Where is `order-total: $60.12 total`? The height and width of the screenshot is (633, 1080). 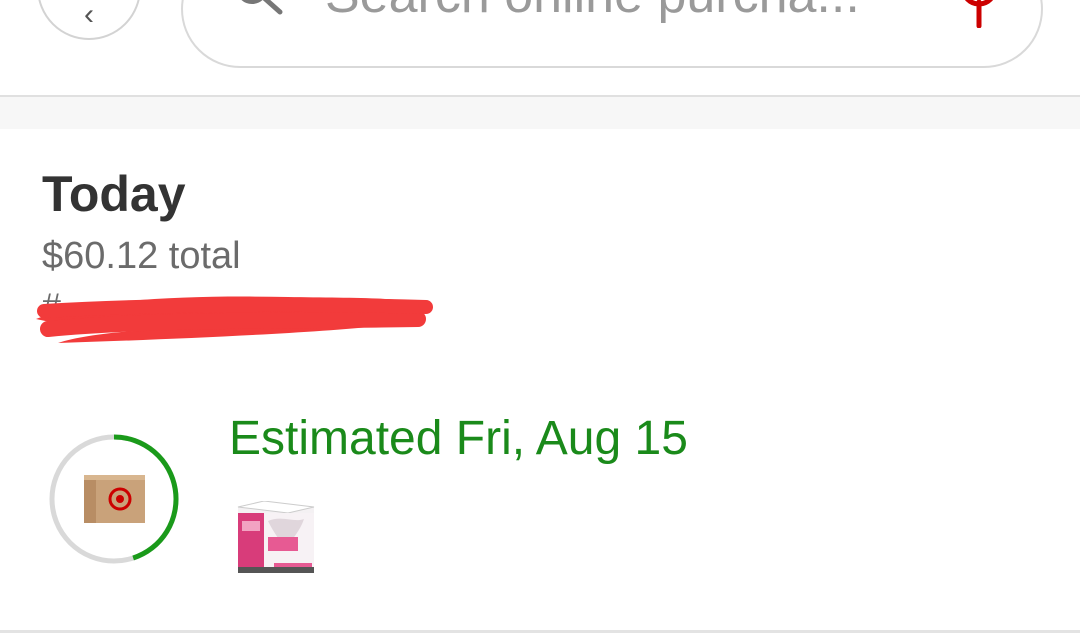 order-total: $60.12 total is located at coordinates (141, 256).